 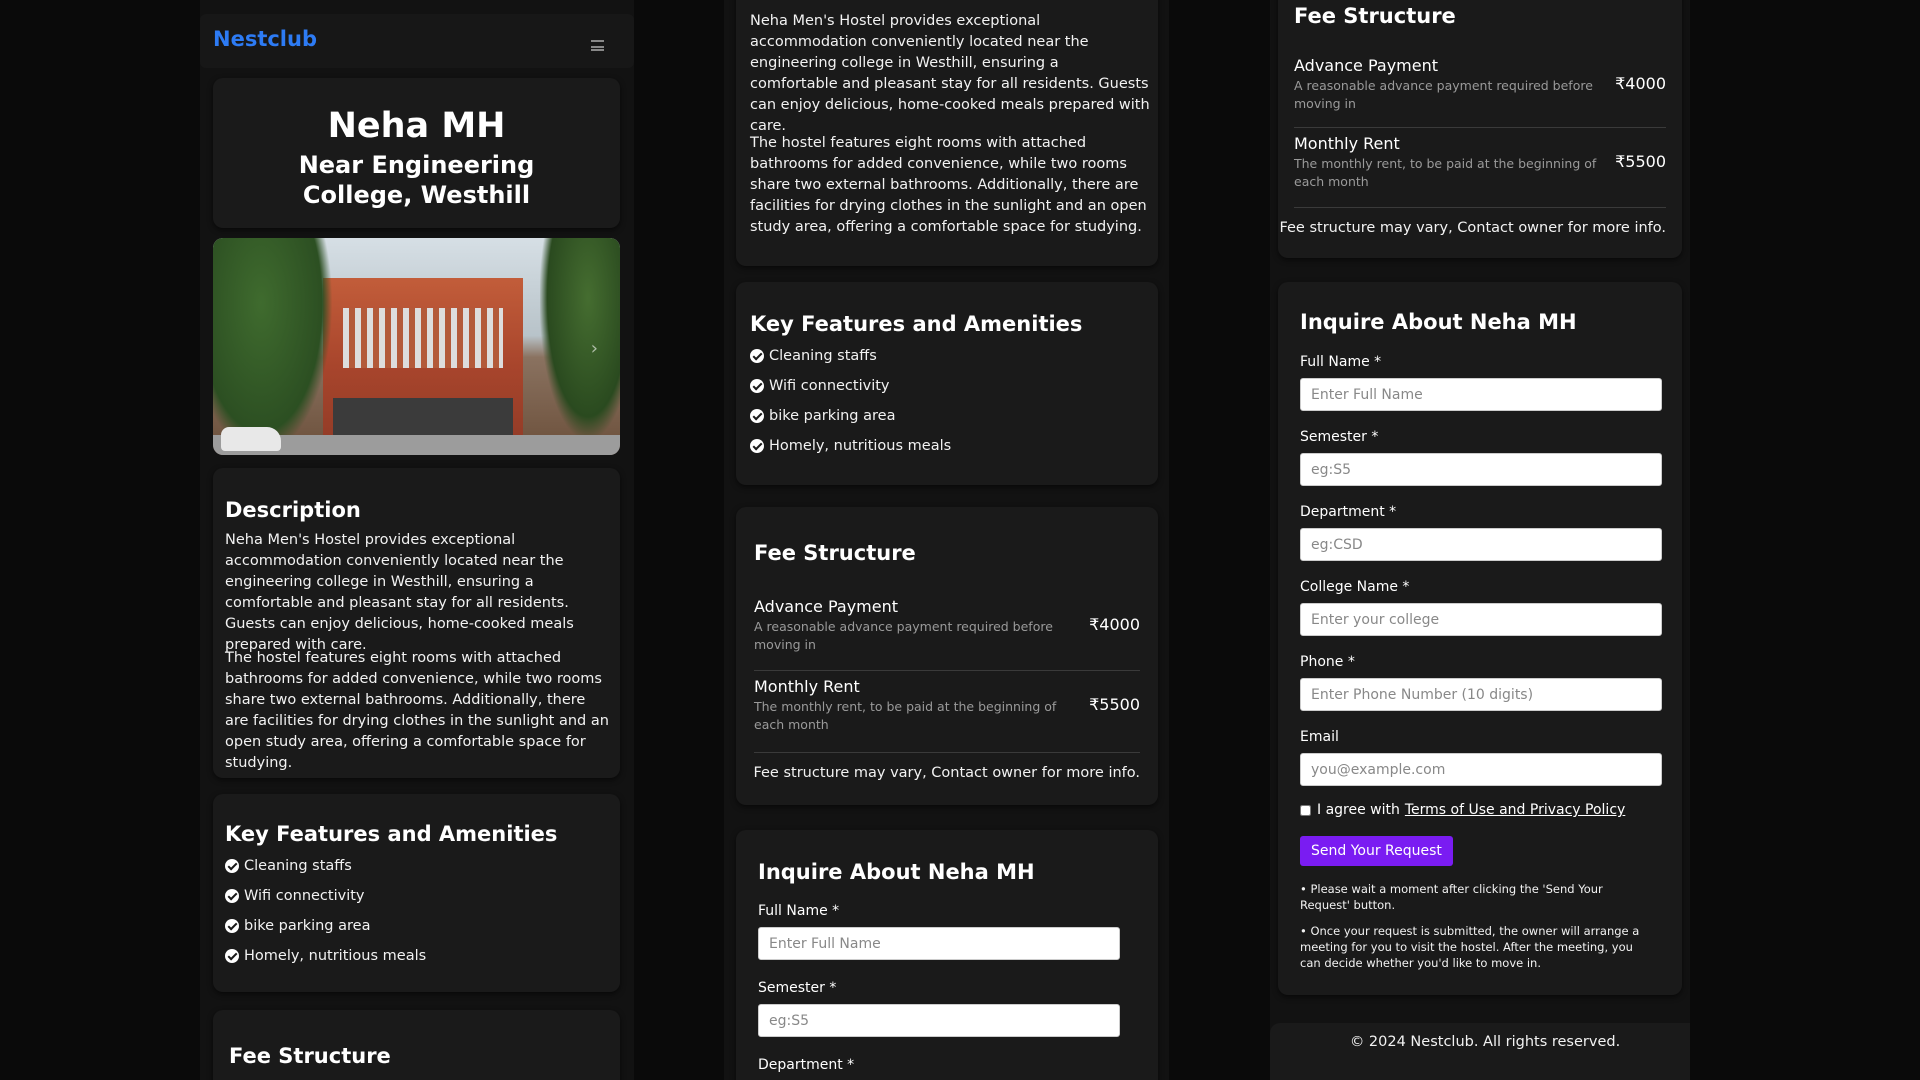 I want to click on send-request-button: Send Your Request, so click(x=1376, y=851).